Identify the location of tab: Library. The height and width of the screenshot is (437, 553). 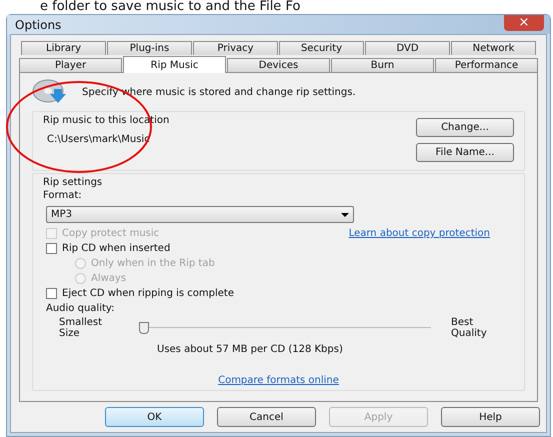
(63, 48).